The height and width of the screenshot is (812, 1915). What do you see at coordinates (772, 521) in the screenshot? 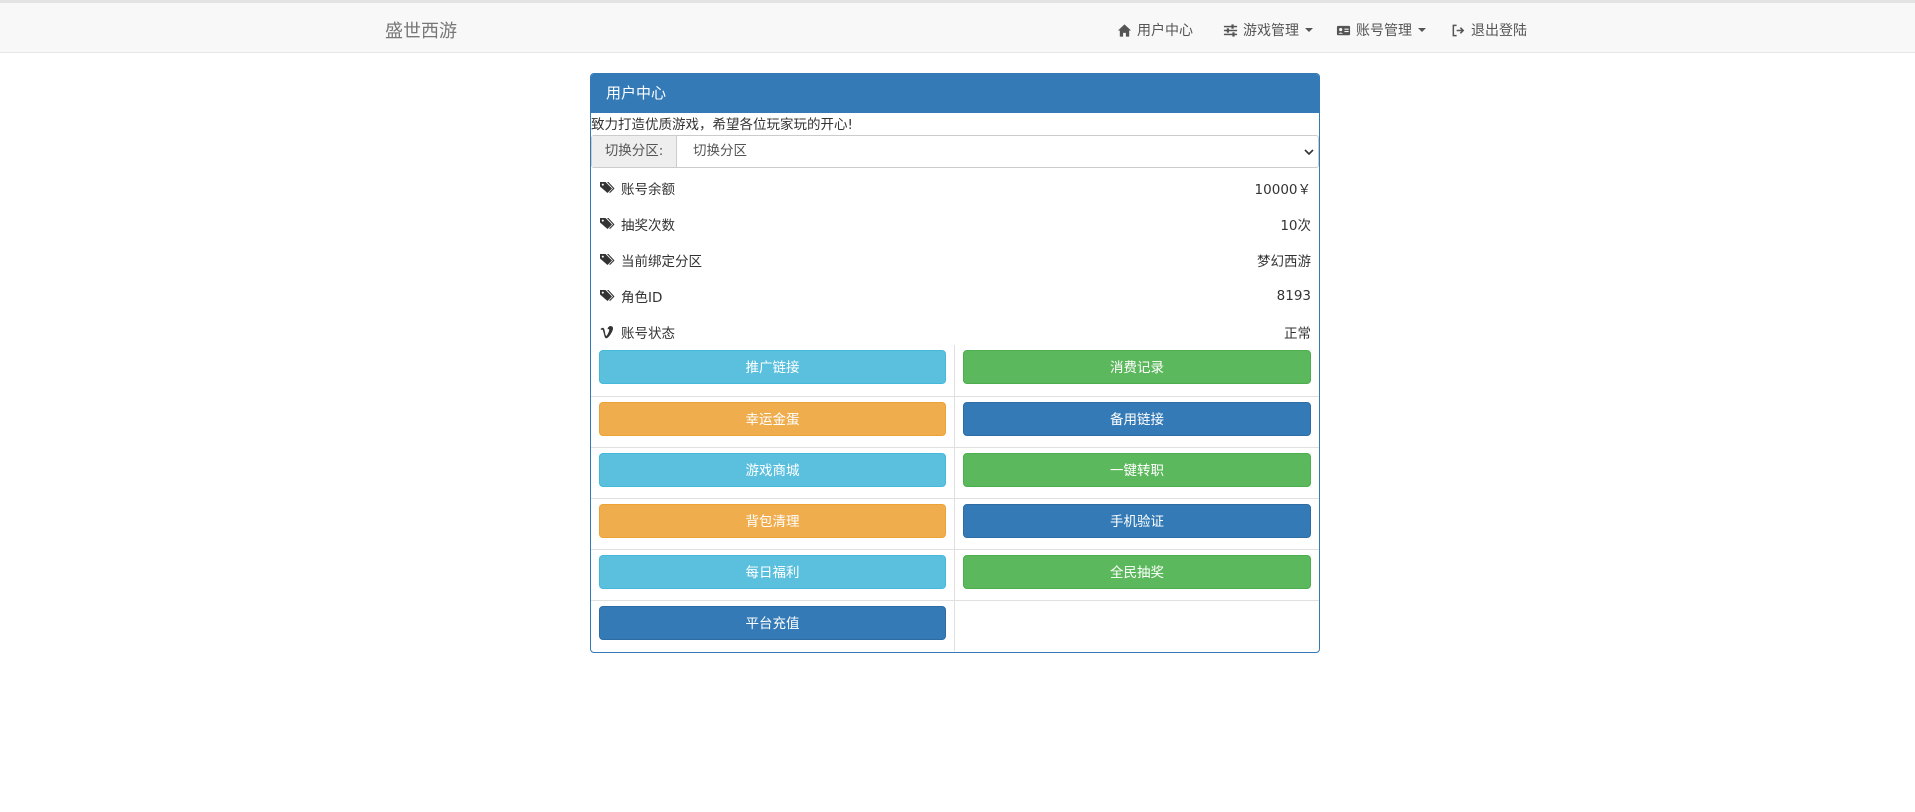
I see `bag-clean-button: 背包清理` at bounding box center [772, 521].